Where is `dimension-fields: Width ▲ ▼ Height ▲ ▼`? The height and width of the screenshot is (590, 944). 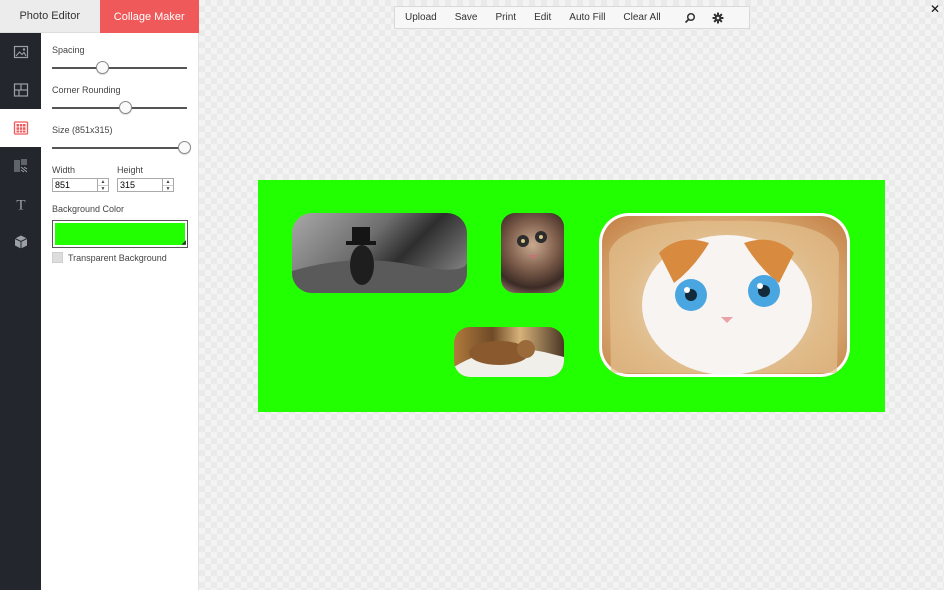
dimension-fields: Width ▲ ▼ Height ▲ ▼ is located at coordinates (119, 178).